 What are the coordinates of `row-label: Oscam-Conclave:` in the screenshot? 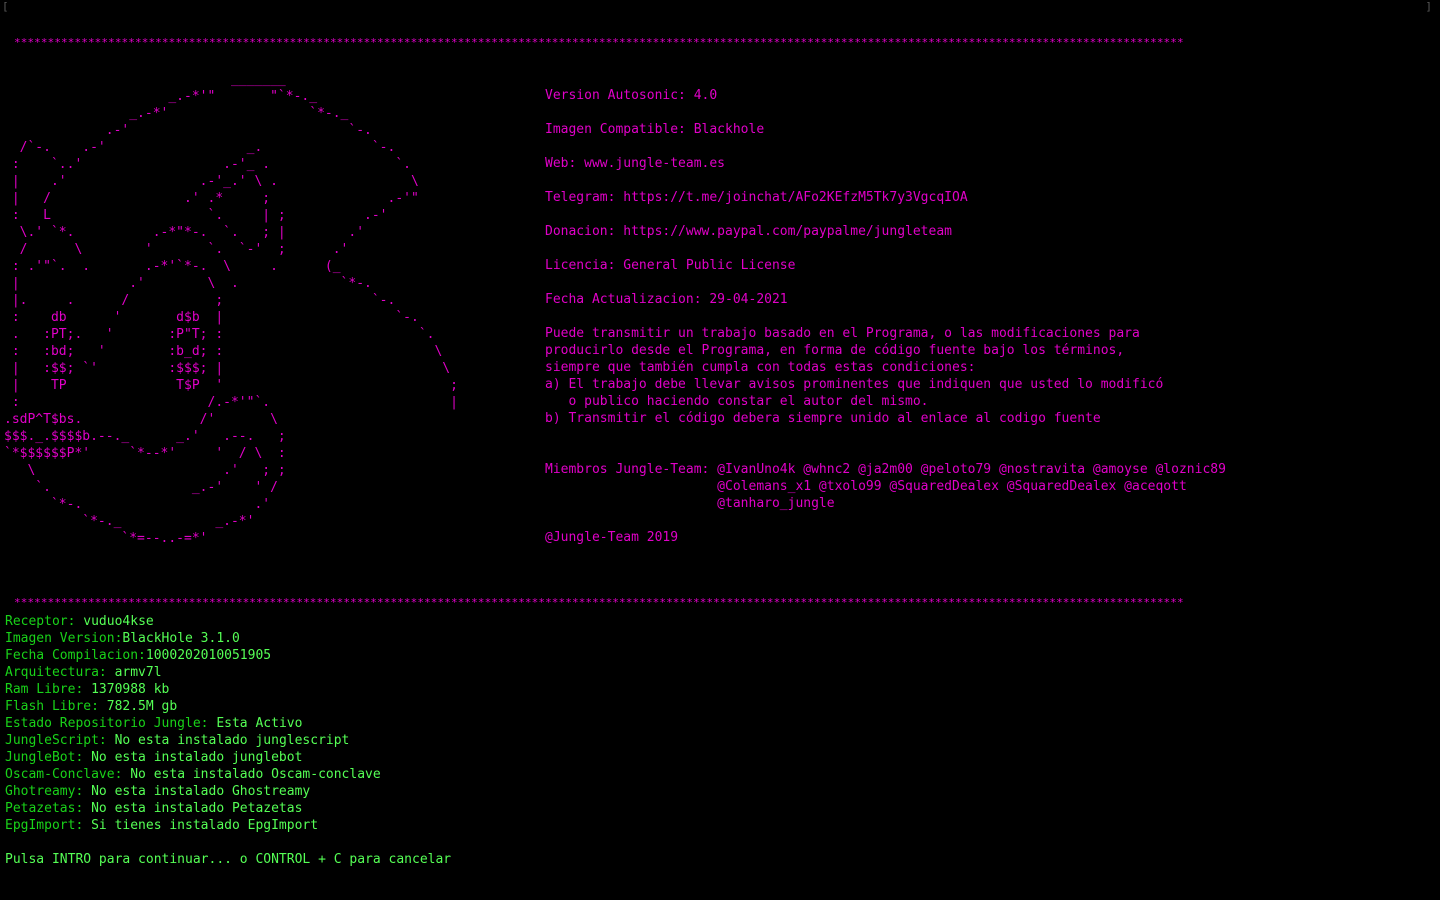 It's located at (68, 774).